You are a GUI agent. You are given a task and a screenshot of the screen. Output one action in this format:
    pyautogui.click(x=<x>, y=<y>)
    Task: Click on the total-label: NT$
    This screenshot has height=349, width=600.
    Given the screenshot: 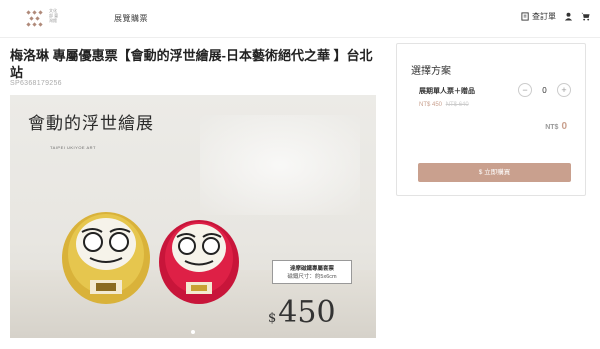 What is the action you would take?
    pyautogui.click(x=552, y=127)
    